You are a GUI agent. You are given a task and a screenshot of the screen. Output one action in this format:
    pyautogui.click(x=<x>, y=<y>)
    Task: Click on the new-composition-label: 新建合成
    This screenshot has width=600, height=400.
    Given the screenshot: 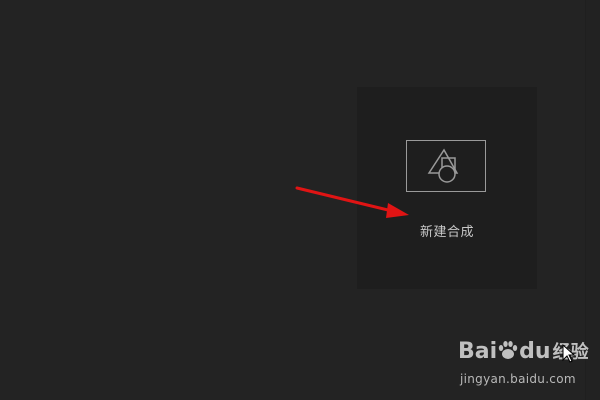 What is the action you would take?
    pyautogui.click(x=446, y=232)
    